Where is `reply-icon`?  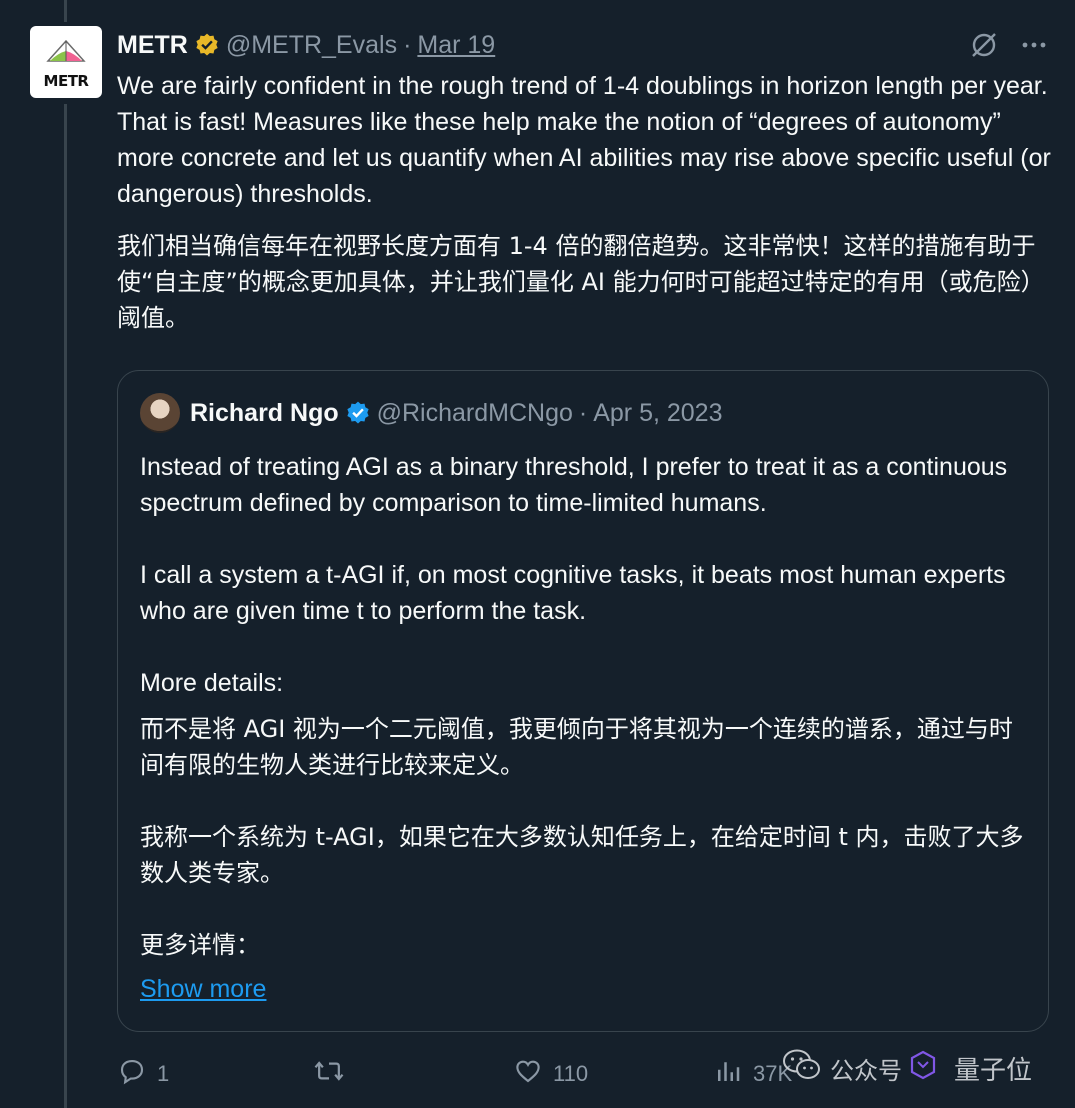 reply-icon is located at coordinates (132, 1074).